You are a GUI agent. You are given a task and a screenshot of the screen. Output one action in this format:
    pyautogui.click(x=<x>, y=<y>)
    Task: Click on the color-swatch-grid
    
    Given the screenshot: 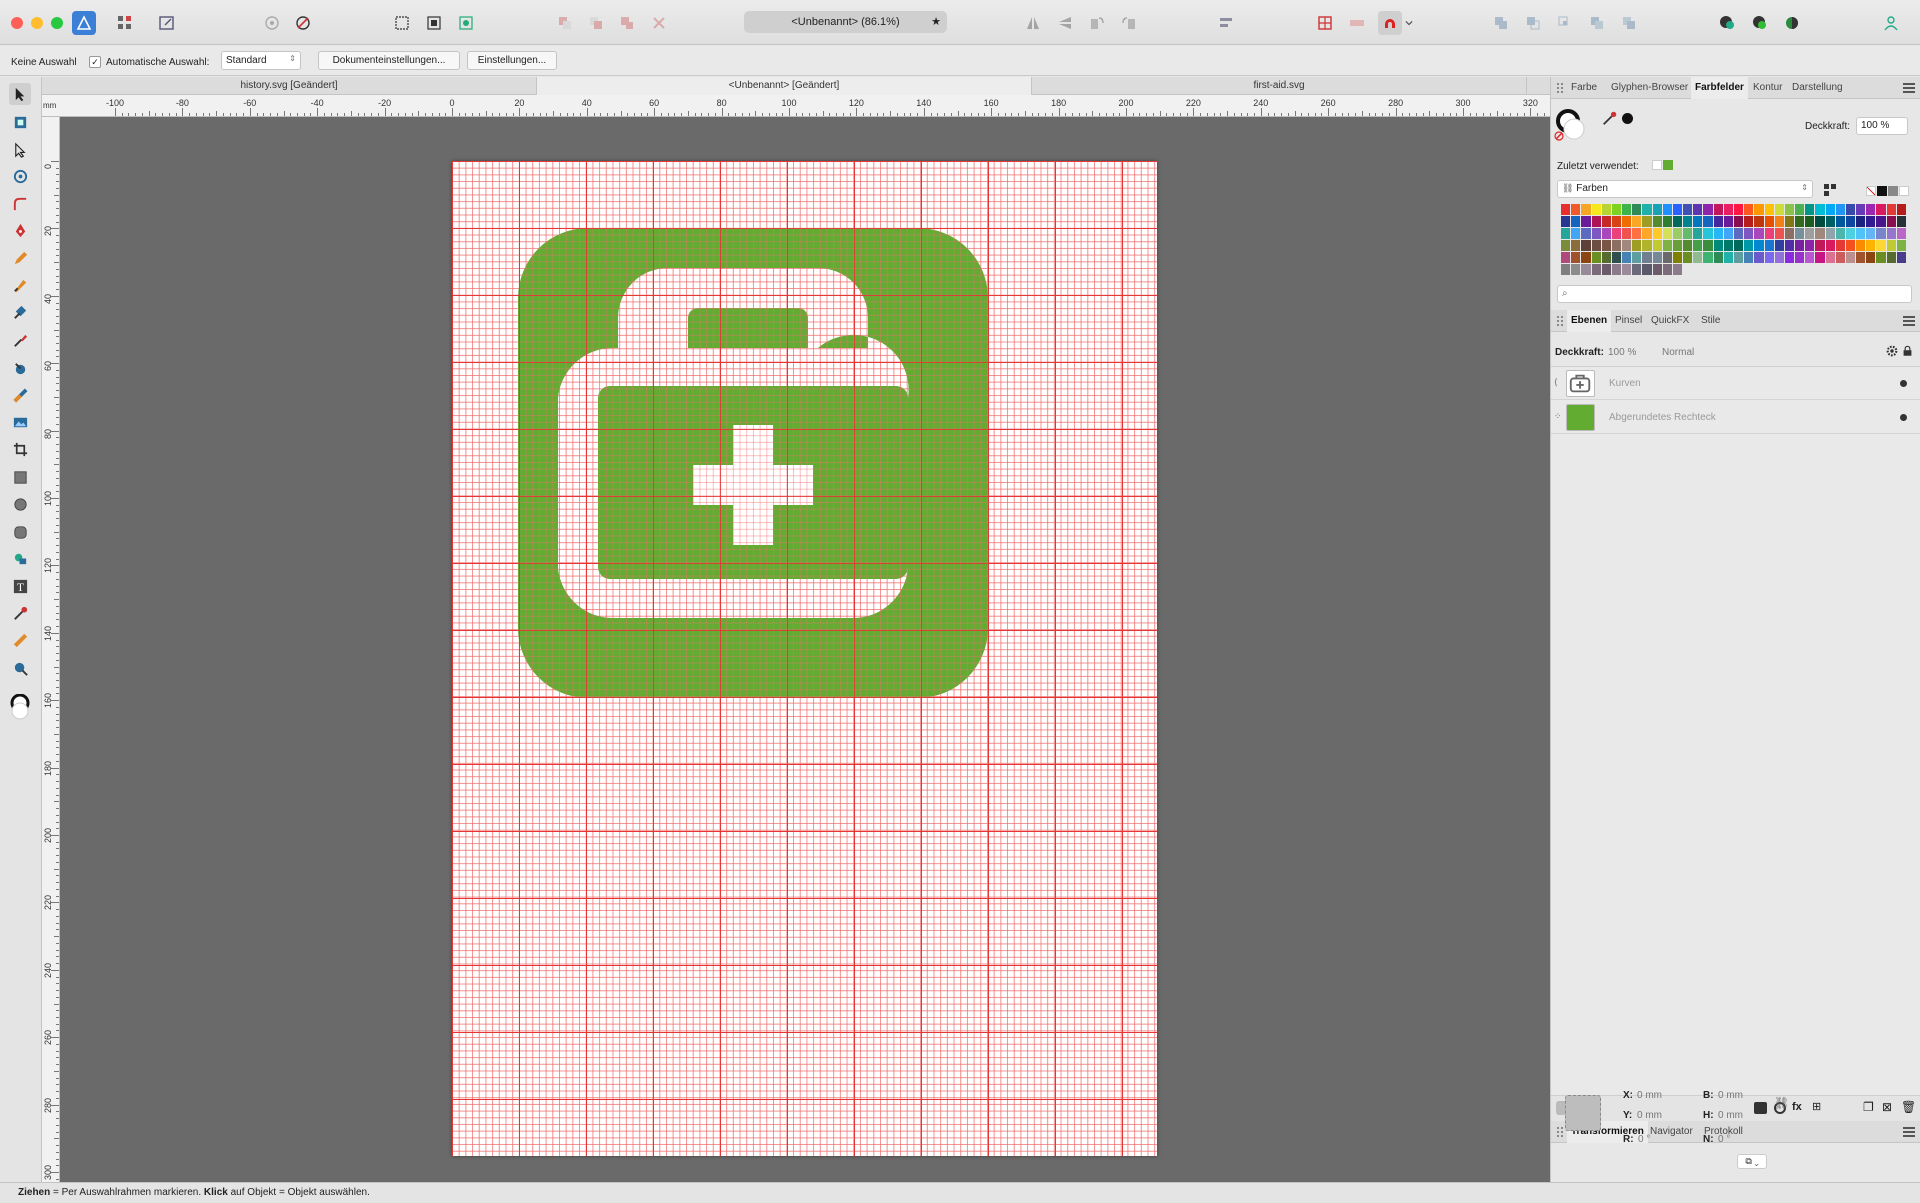 What is the action you would take?
    pyautogui.click(x=1733, y=239)
    